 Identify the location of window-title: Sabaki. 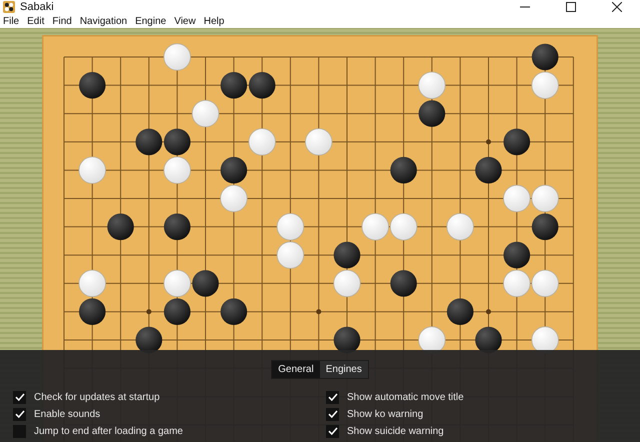
(37, 7).